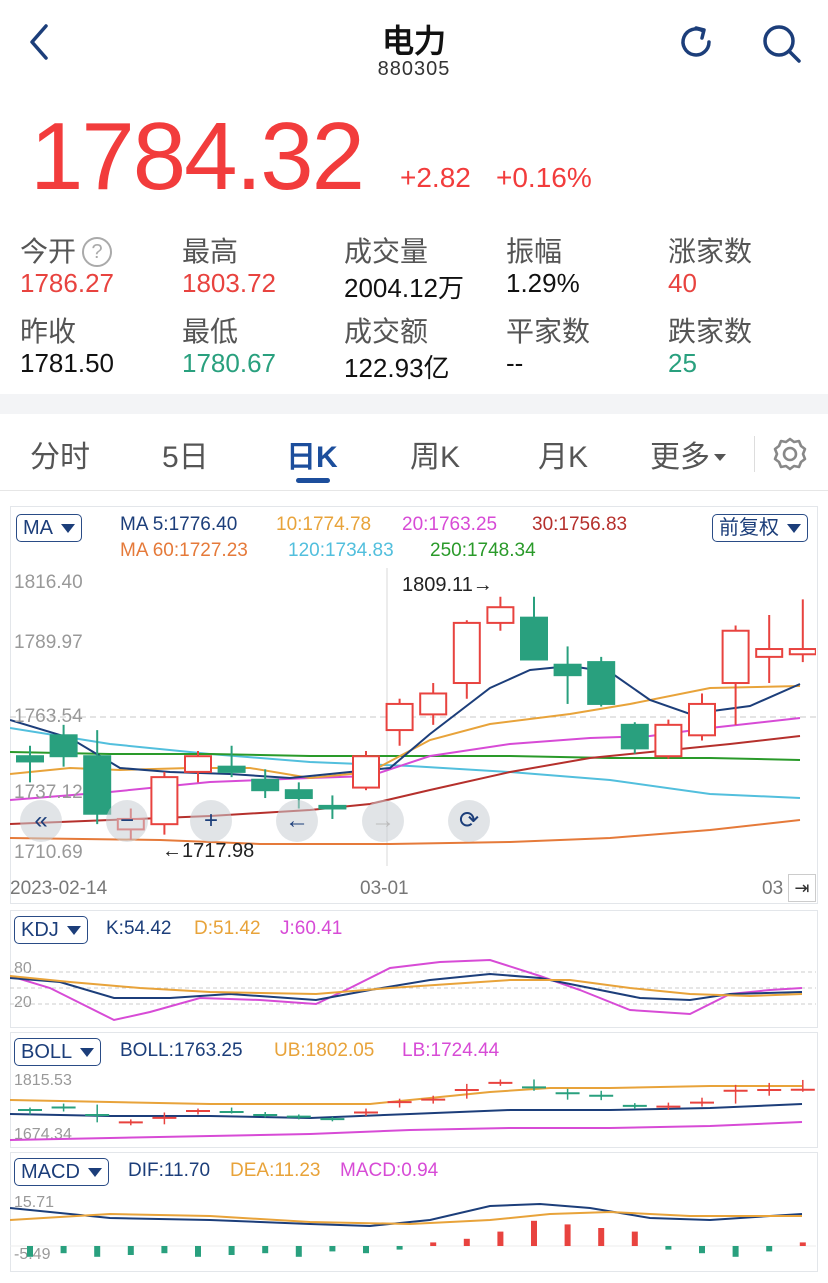  I want to click on low-label: 最低, so click(210, 331).